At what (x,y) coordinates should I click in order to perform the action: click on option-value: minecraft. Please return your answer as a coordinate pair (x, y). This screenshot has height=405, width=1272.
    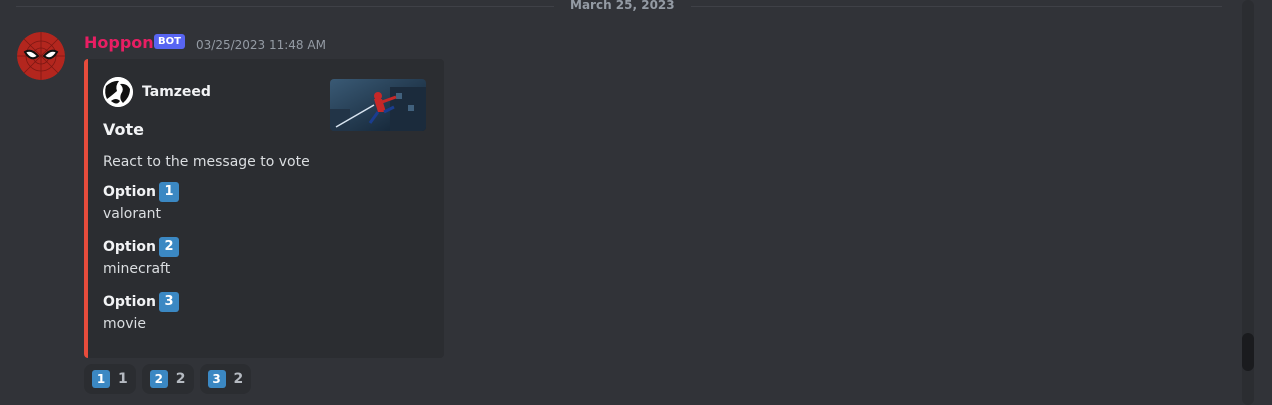
    Looking at the image, I should click on (137, 269).